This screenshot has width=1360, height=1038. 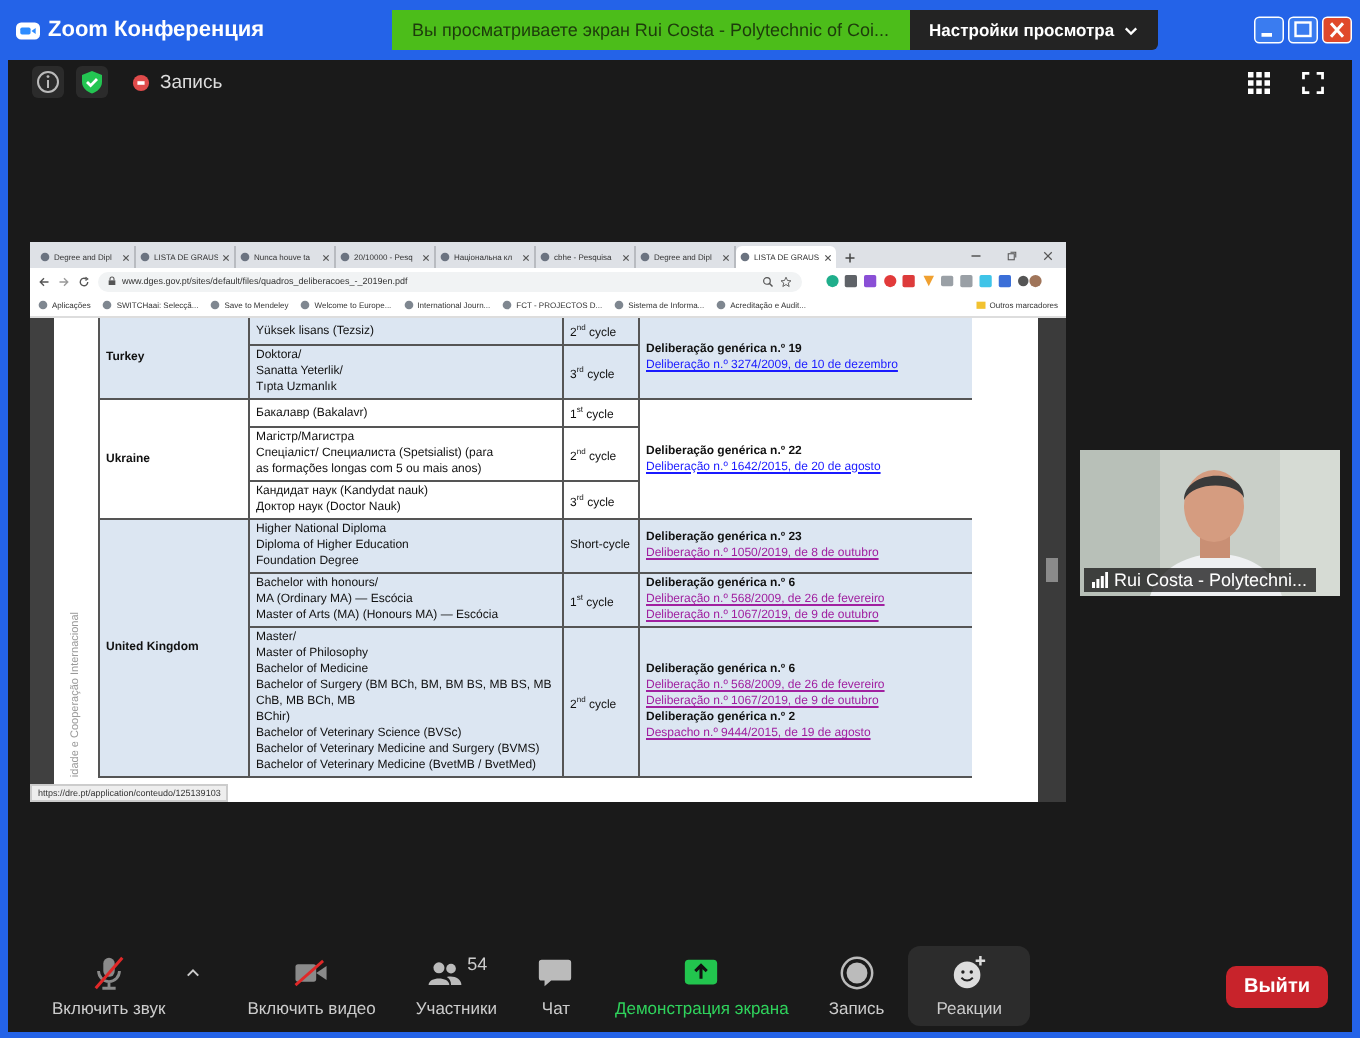 I want to click on info-icon, so click(x=48, y=82).